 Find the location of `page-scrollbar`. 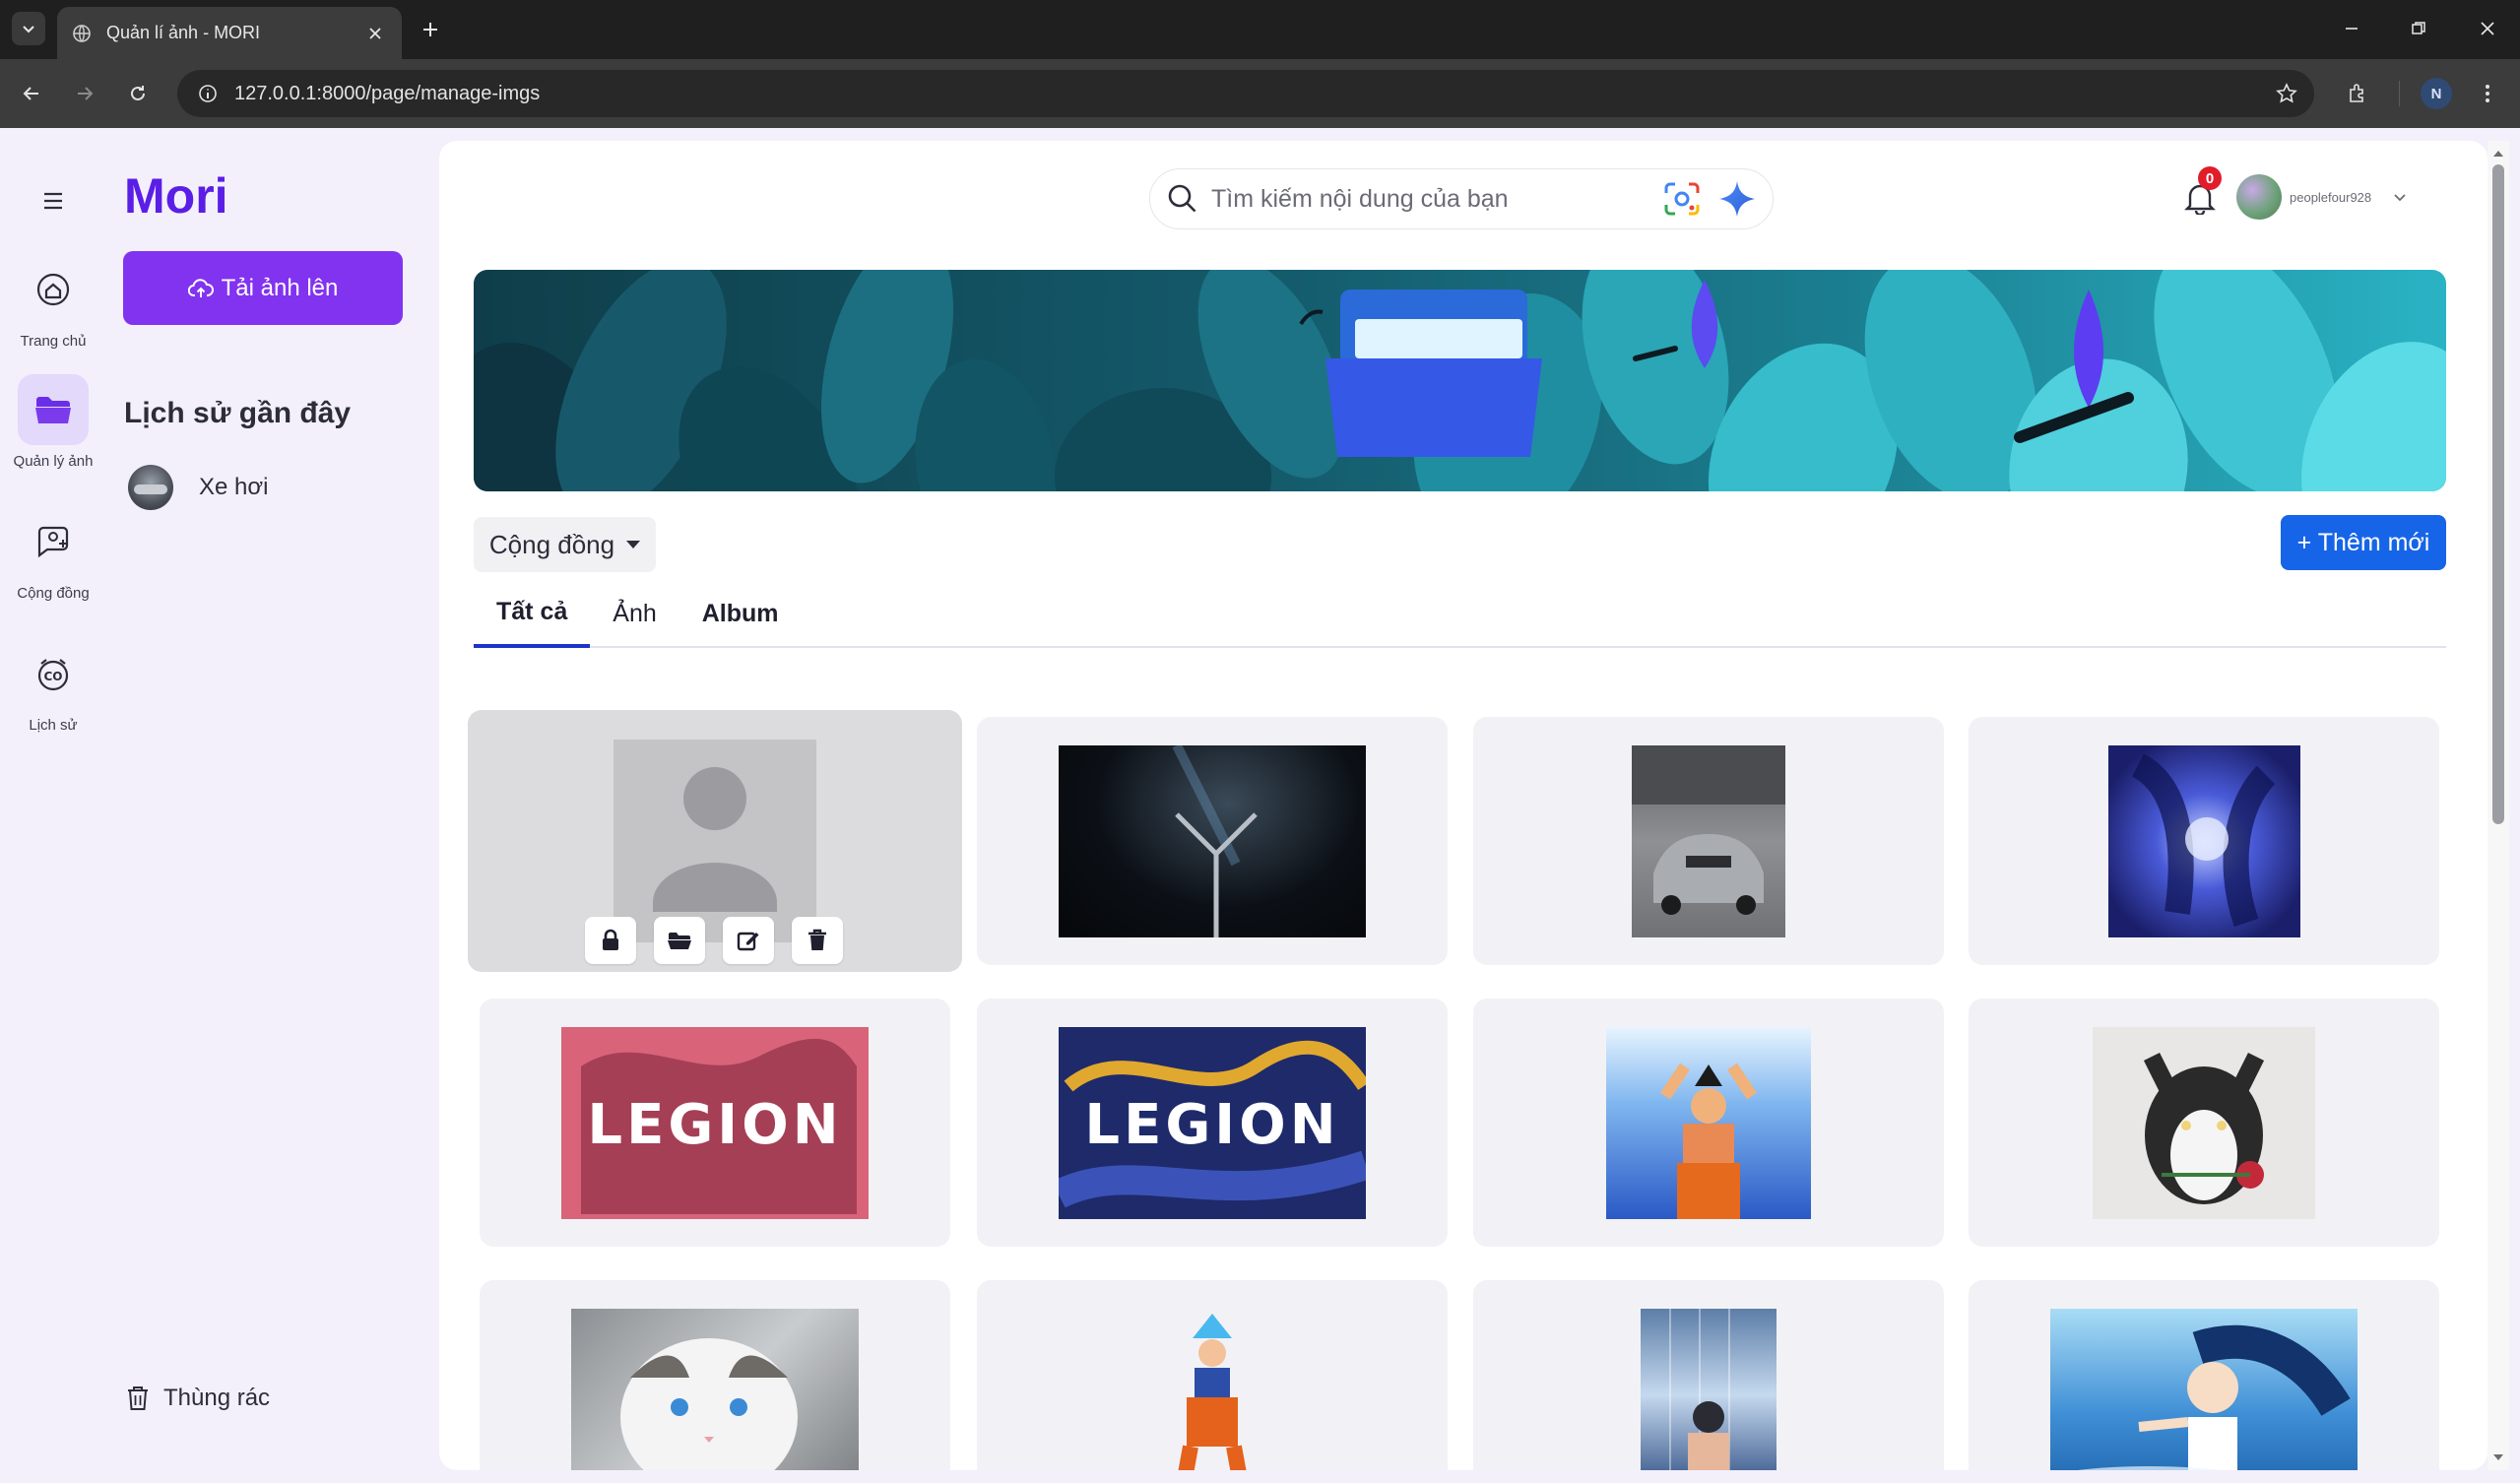

page-scrollbar is located at coordinates (2498, 806).